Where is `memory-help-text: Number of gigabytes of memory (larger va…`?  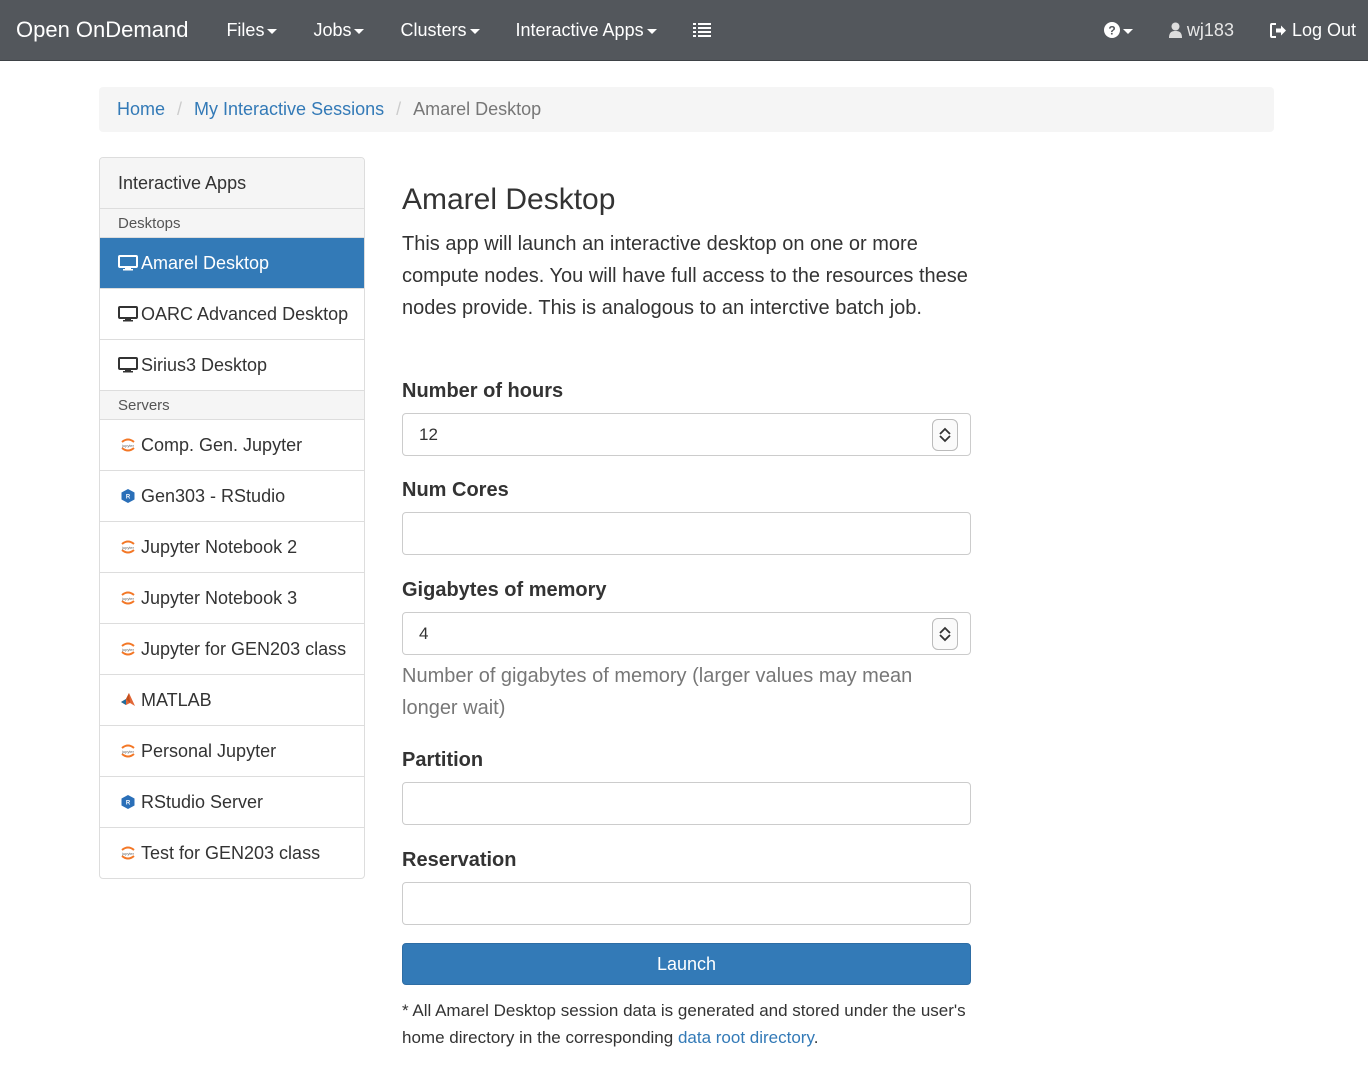 memory-help-text: Number of gigabytes of memory (larger va… is located at coordinates (657, 692).